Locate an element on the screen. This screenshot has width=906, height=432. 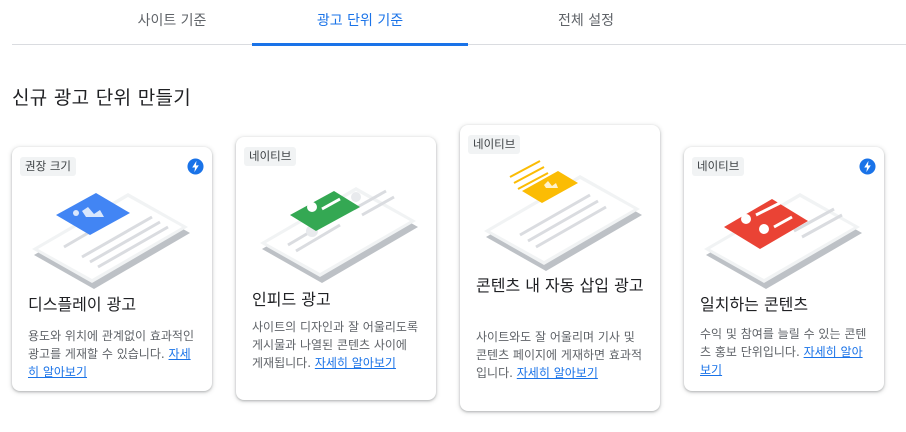
display-ad-illustration is located at coordinates (111, 241).